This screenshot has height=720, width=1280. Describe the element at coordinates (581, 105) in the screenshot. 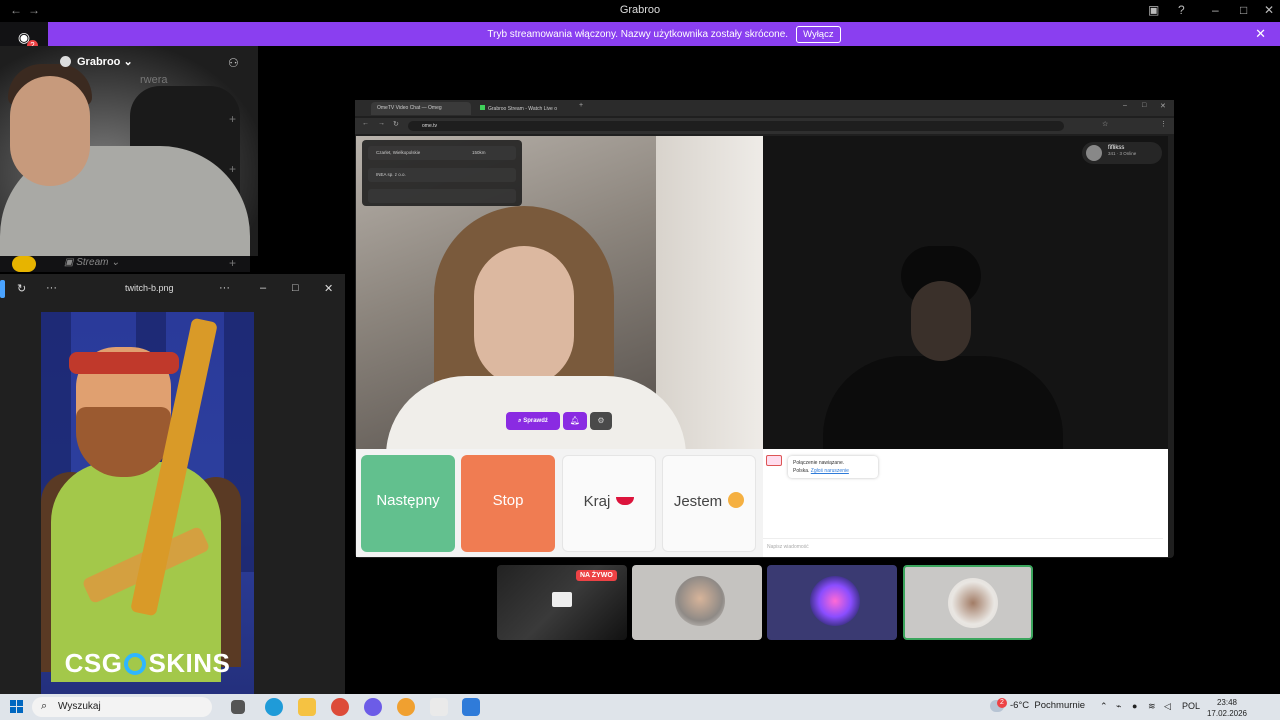

I see `new-tab-icon: +` at that location.